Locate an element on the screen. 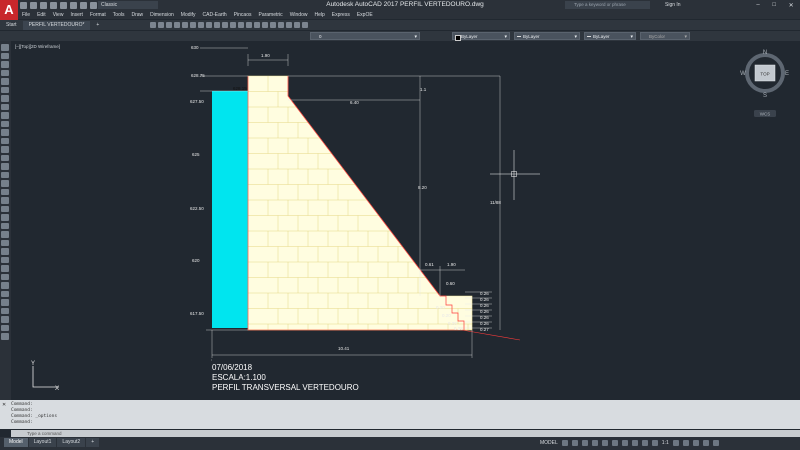 Image resolution: width=800 pixels, height=450 pixels. fillet-icon is located at coordinates (5, 327).